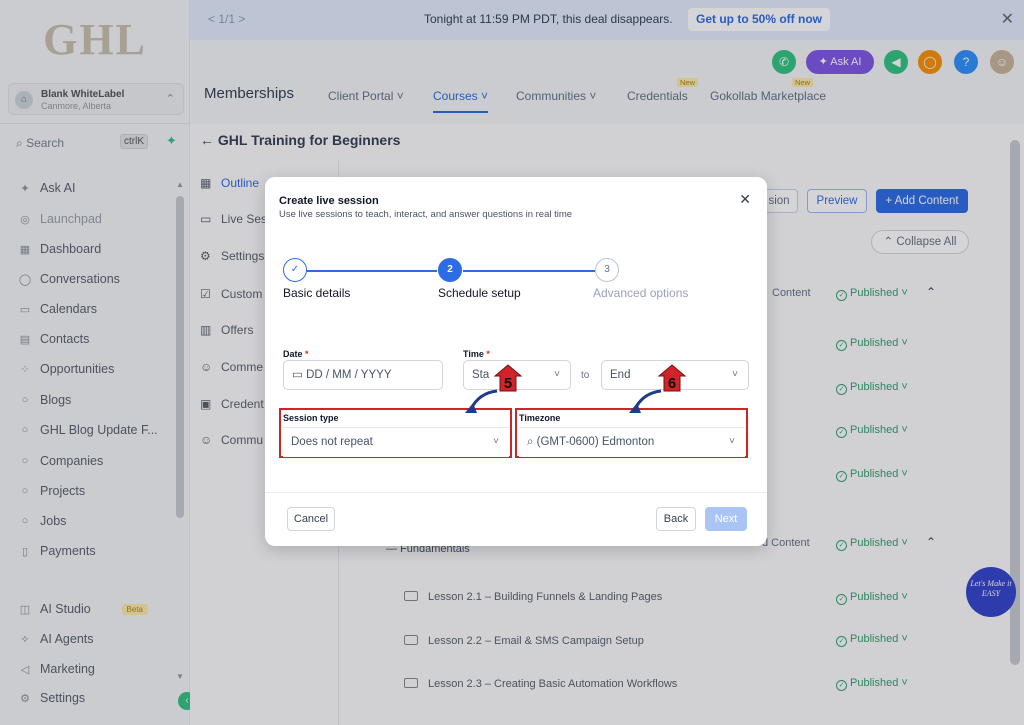 This screenshot has height=725, width=1024. I want to click on calendar-icon: ▭, so click(297, 375).